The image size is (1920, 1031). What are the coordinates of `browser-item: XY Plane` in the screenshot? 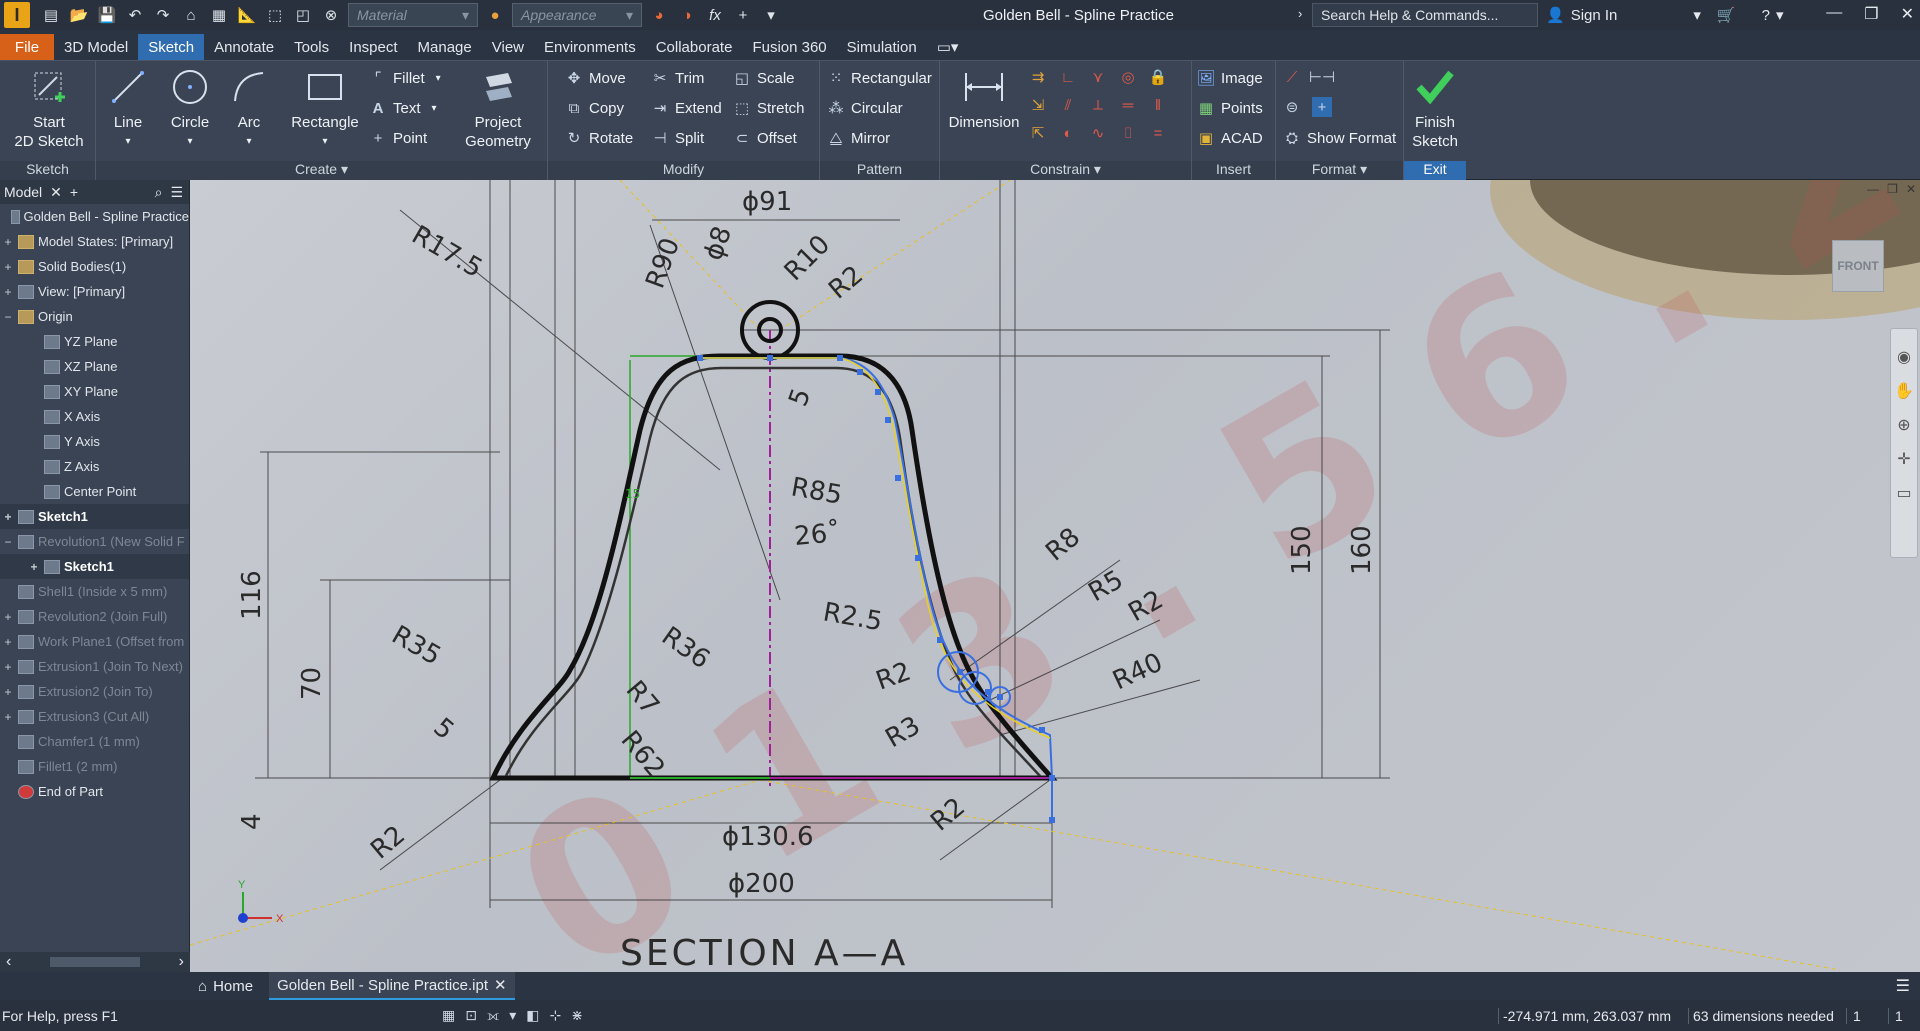 It's located at (94, 391).